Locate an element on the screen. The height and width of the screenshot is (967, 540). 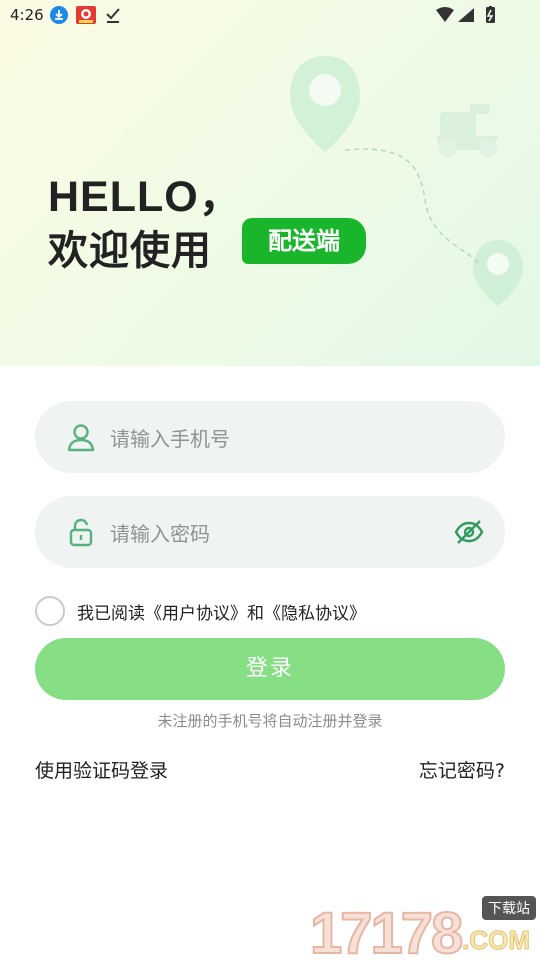
password-input: 请输入密码 is located at coordinates (160, 532).